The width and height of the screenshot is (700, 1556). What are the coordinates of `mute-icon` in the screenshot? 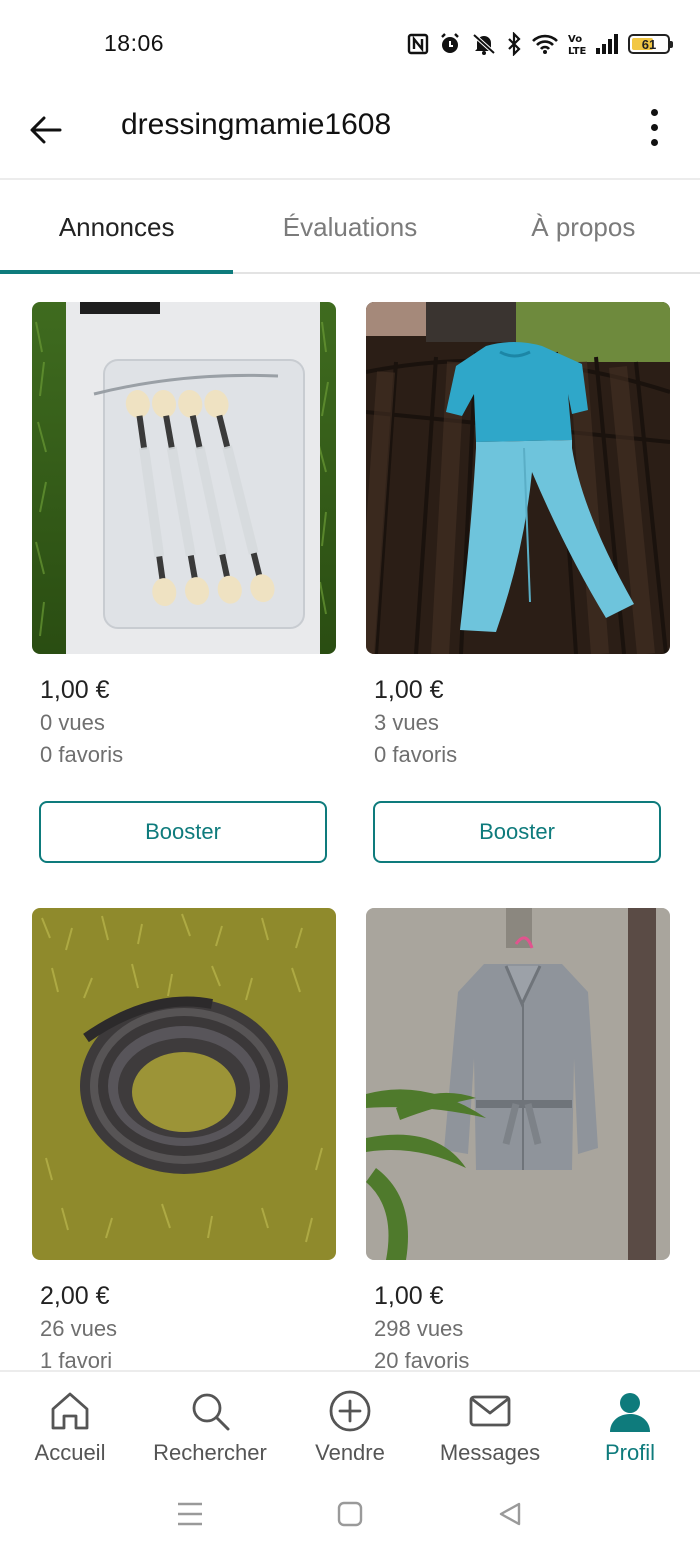 It's located at (484, 44).